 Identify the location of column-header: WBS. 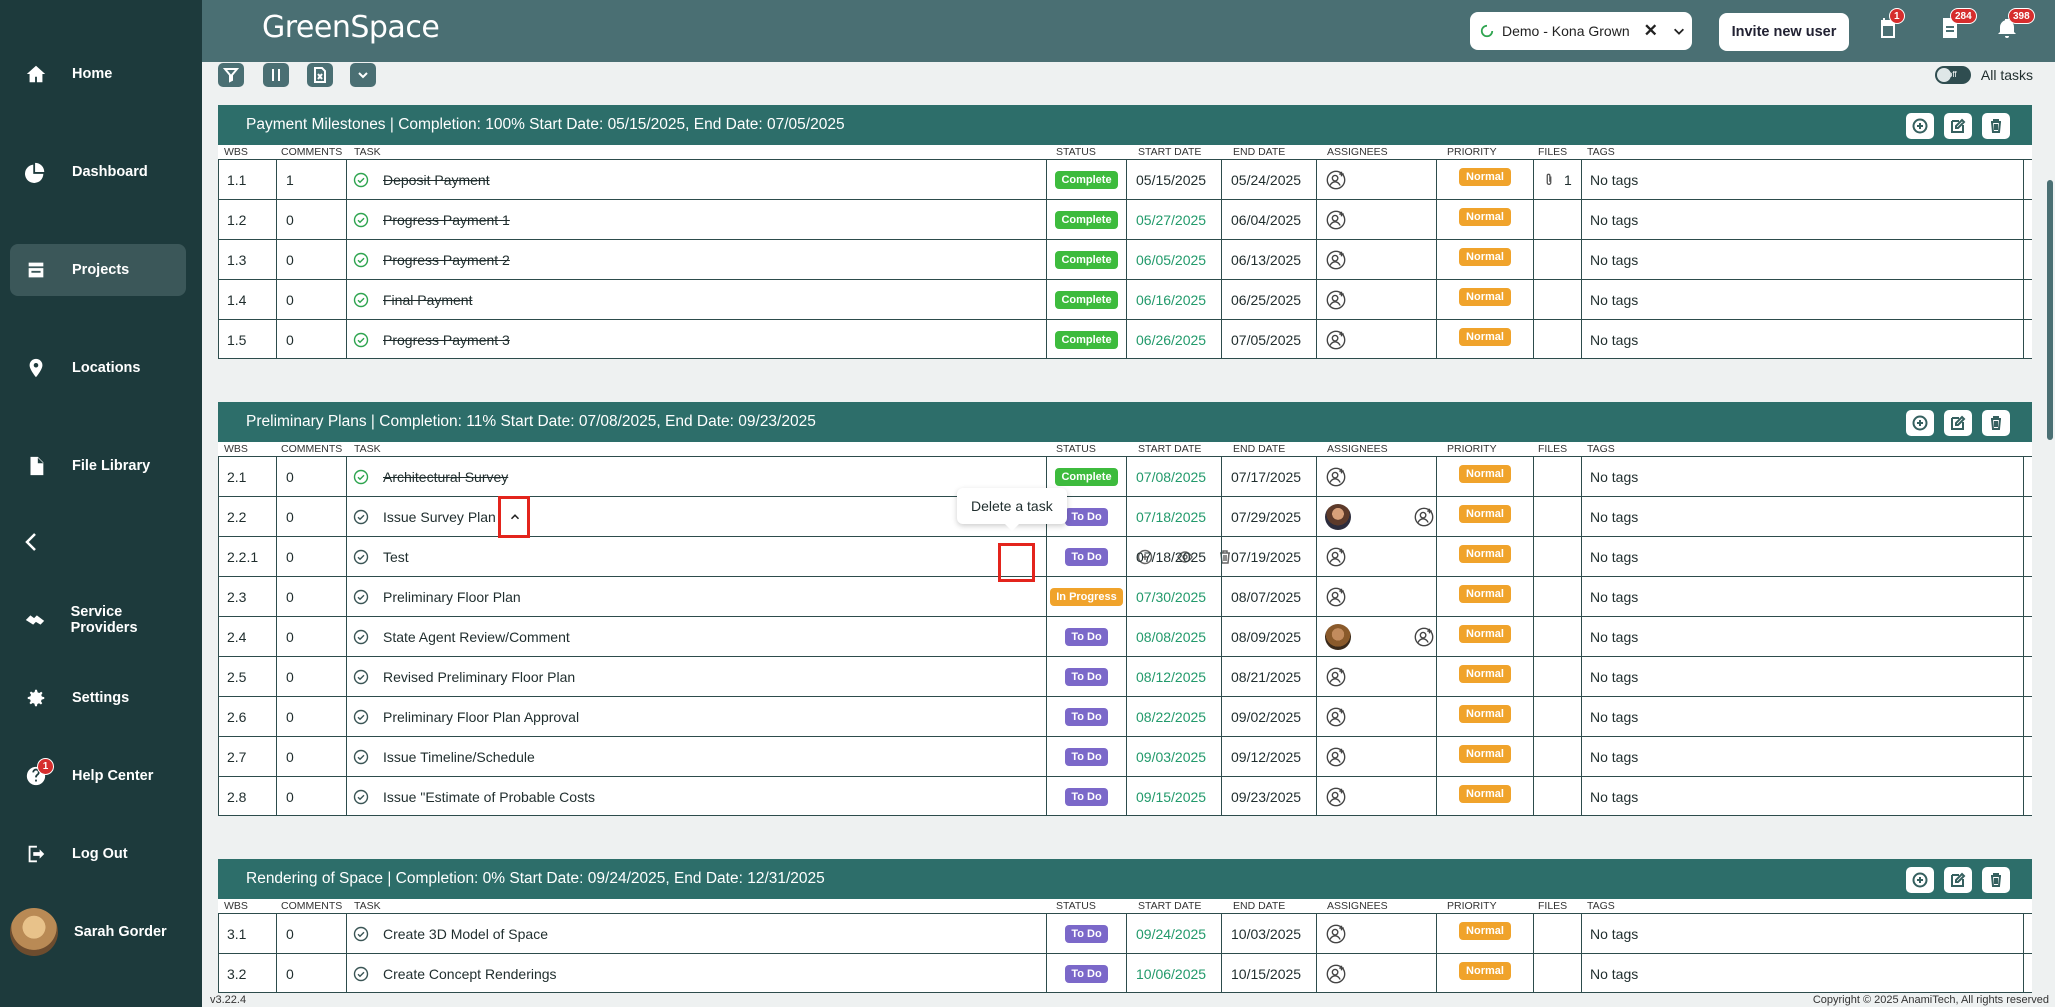
(236, 906).